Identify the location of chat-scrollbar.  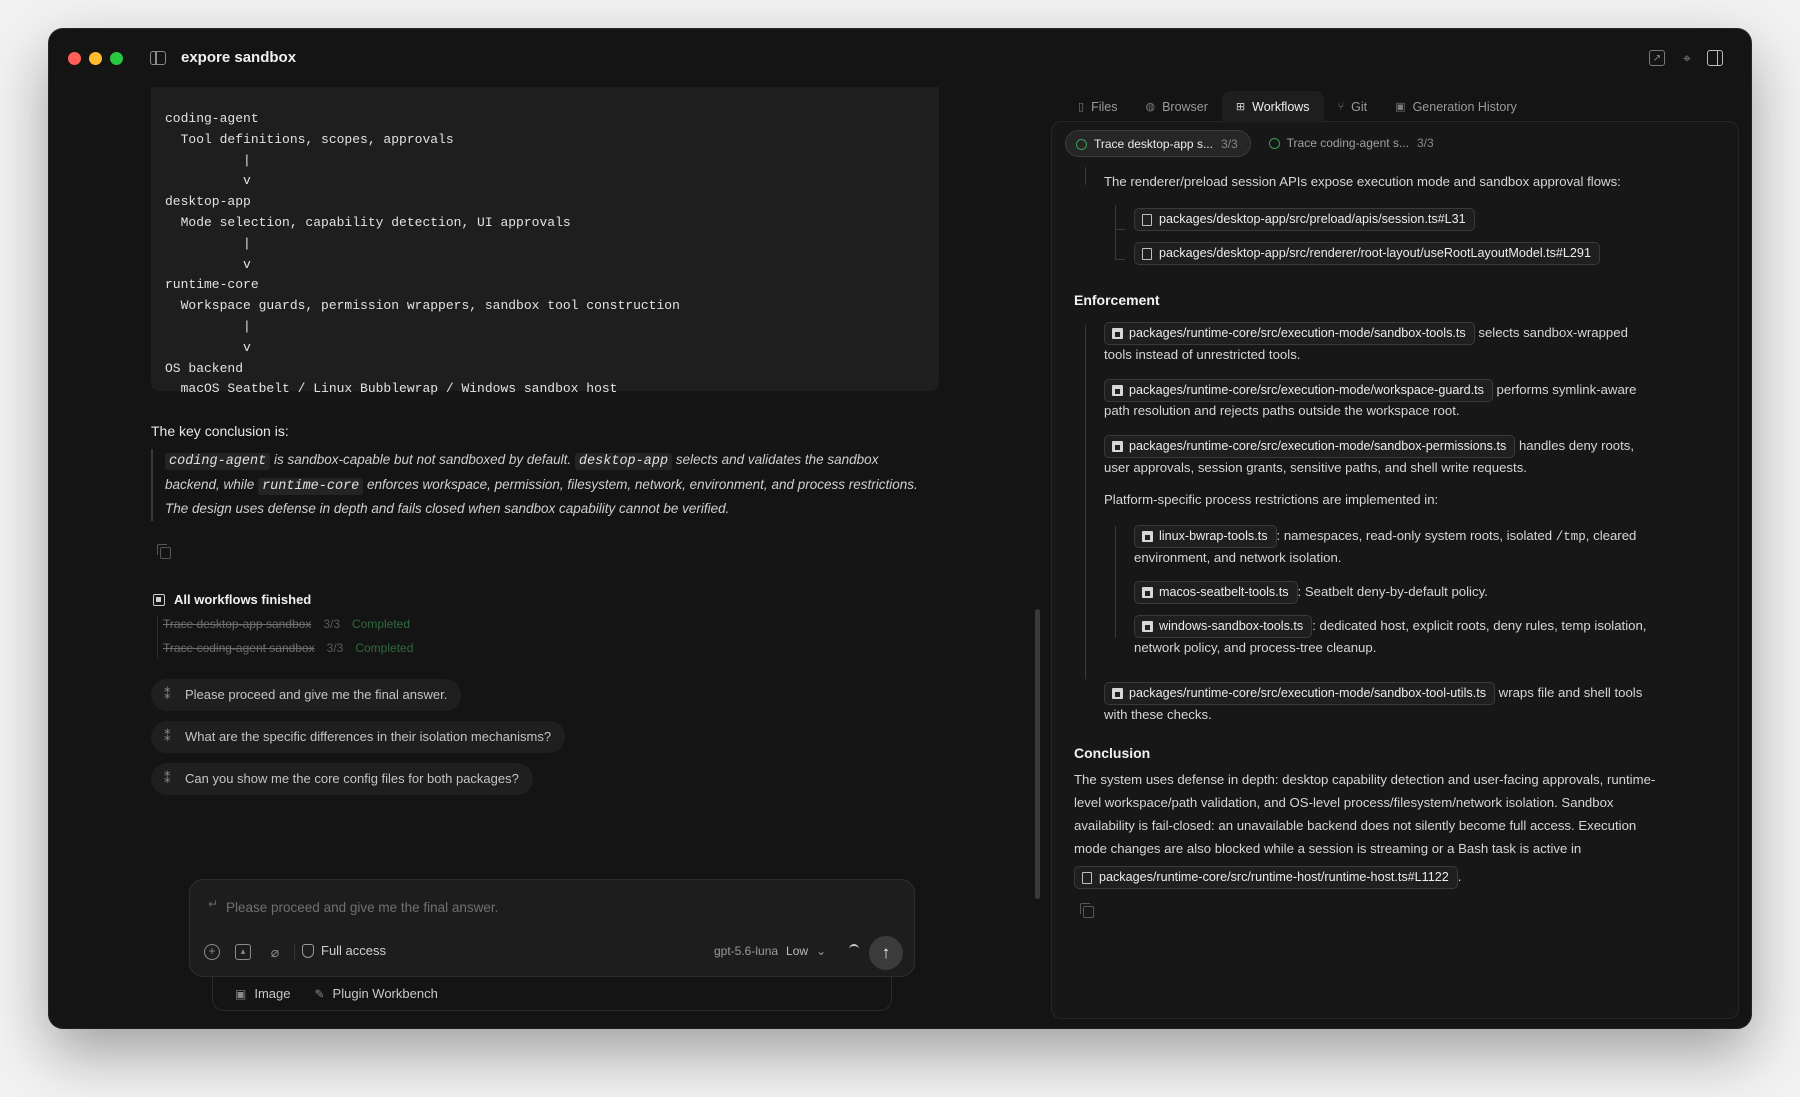
(1037, 754).